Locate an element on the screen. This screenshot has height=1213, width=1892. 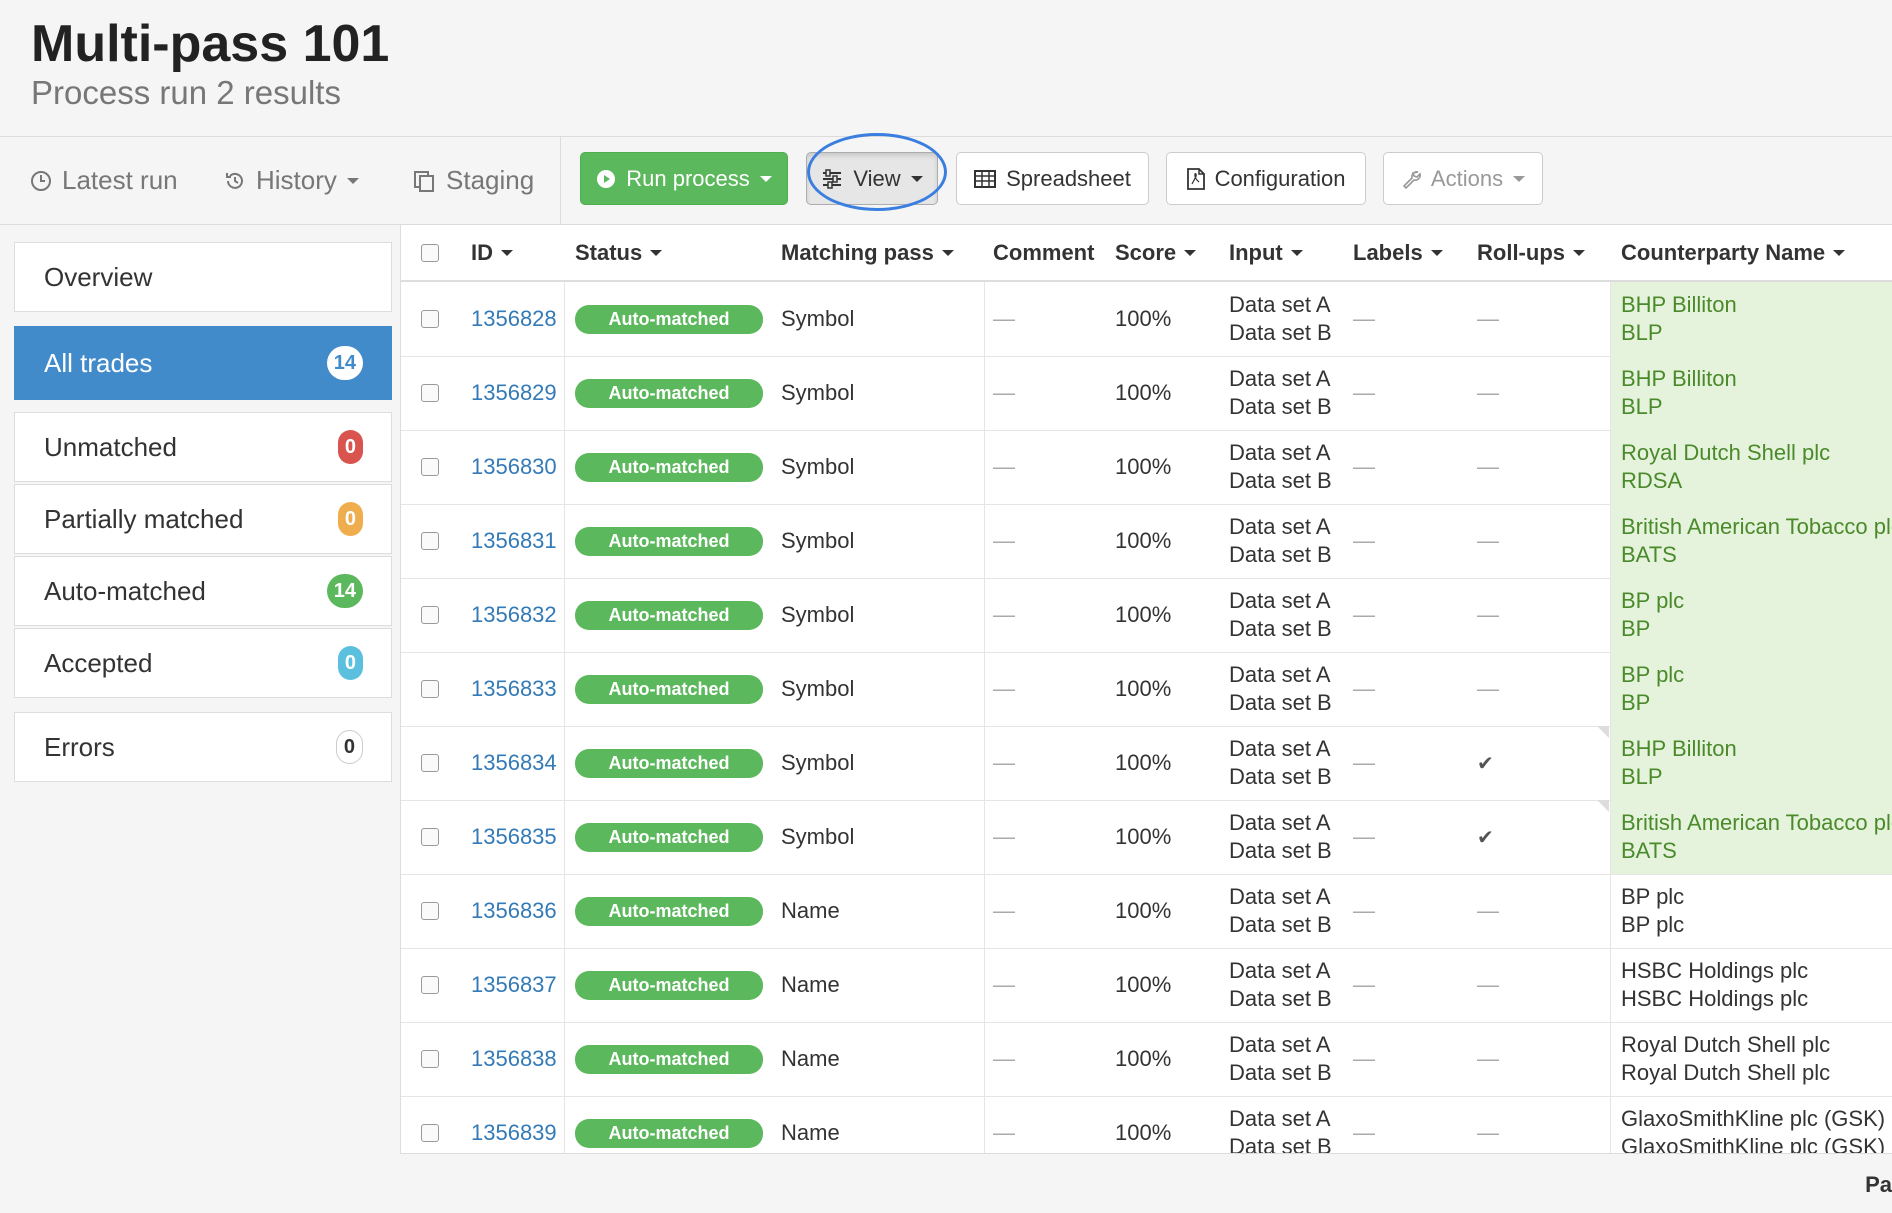
sidebar-item-accepted: Accepted 0 is located at coordinates (203, 663).